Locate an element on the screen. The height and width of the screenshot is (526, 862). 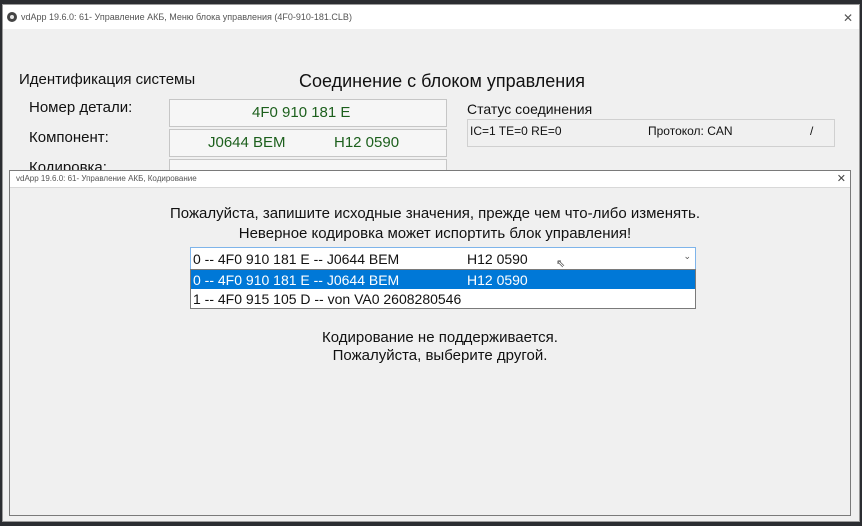
choose-other-message: Пожалуйста, выберите другой. is located at coordinates (440, 355).